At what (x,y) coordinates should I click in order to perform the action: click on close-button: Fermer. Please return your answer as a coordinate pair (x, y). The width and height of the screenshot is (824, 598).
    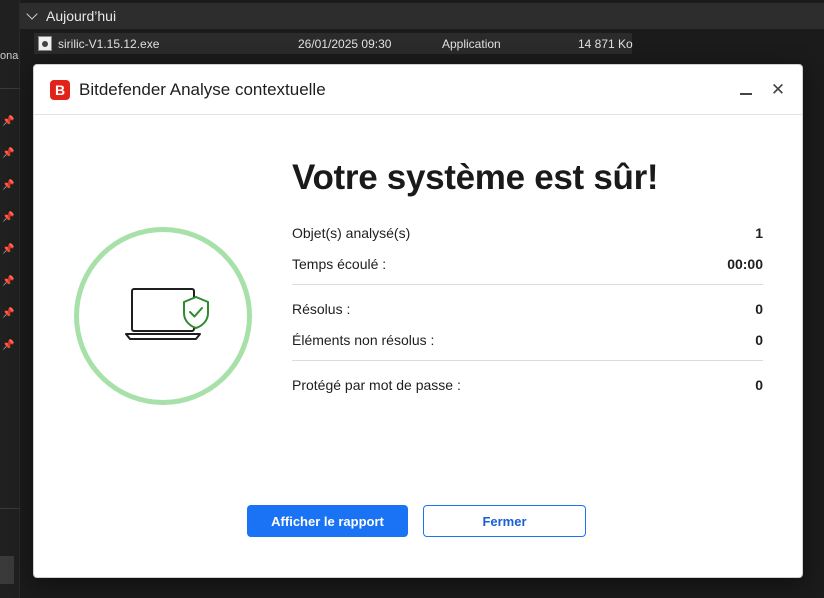
    Looking at the image, I should click on (504, 521).